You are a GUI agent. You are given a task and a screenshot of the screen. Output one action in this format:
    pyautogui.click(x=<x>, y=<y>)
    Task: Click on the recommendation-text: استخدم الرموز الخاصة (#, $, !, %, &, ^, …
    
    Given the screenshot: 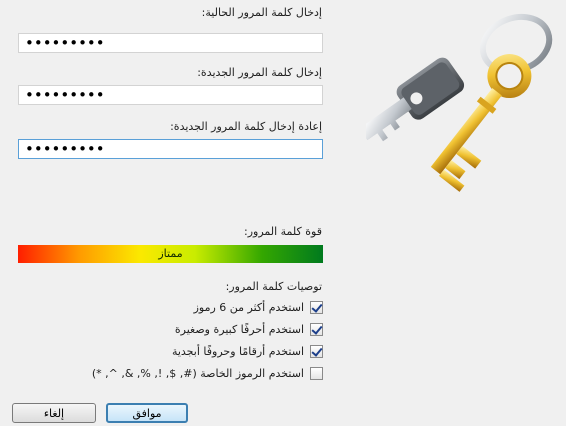 What is the action you would take?
    pyautogui.click(x=197, y=373)
    